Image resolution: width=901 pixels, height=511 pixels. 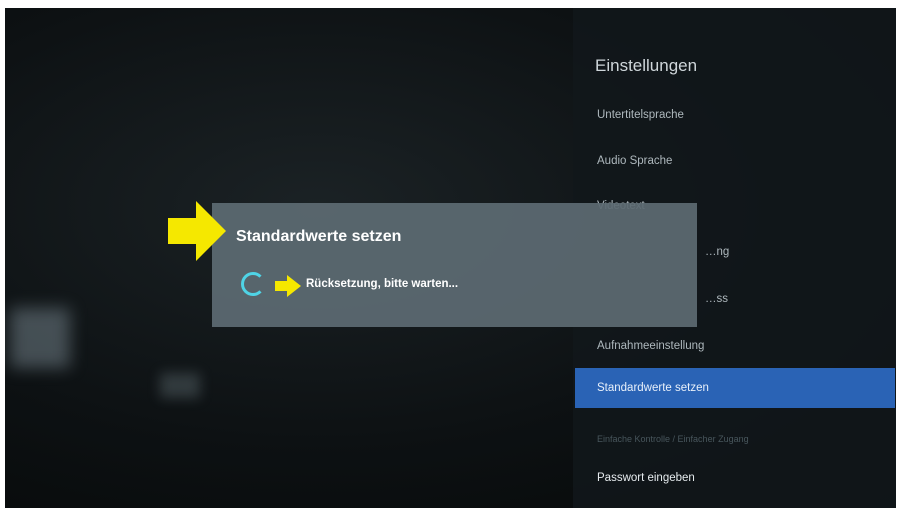 What do you see at coordinates (646, 65) in the screenshot?
I see `settings-title: Einstellungen` at bounding box center [646, 65].